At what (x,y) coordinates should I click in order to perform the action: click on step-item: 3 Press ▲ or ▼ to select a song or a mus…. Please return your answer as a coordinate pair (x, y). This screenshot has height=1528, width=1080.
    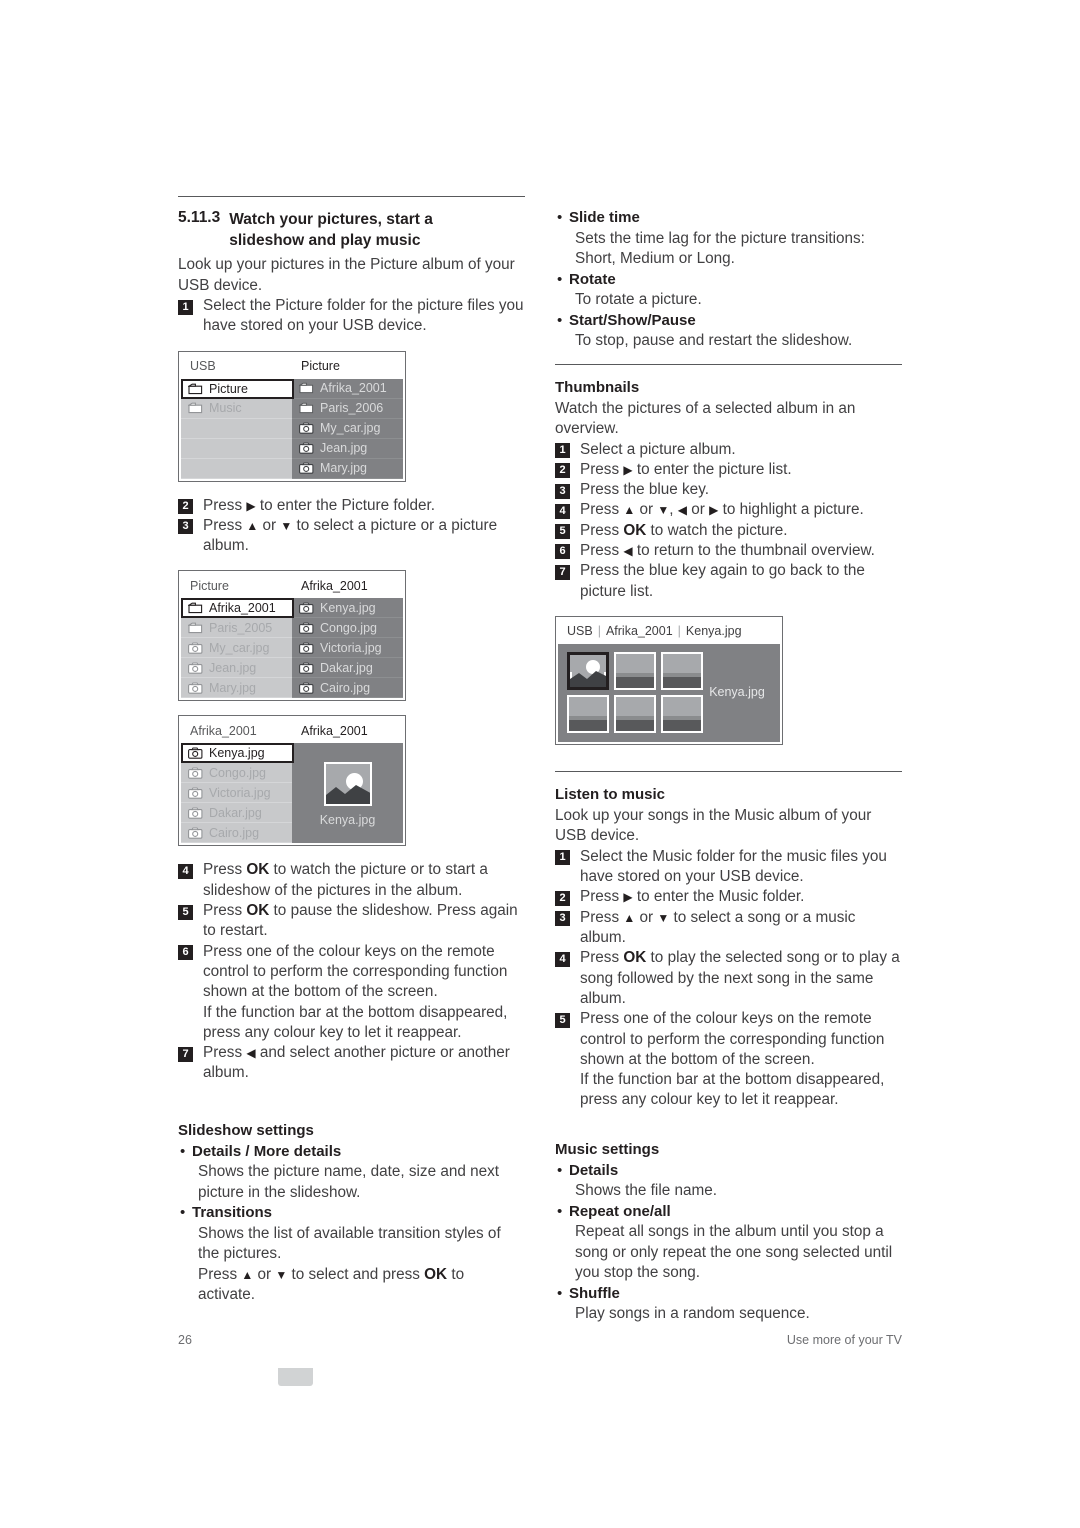
    Looking at the image, I should click on (728, 928).